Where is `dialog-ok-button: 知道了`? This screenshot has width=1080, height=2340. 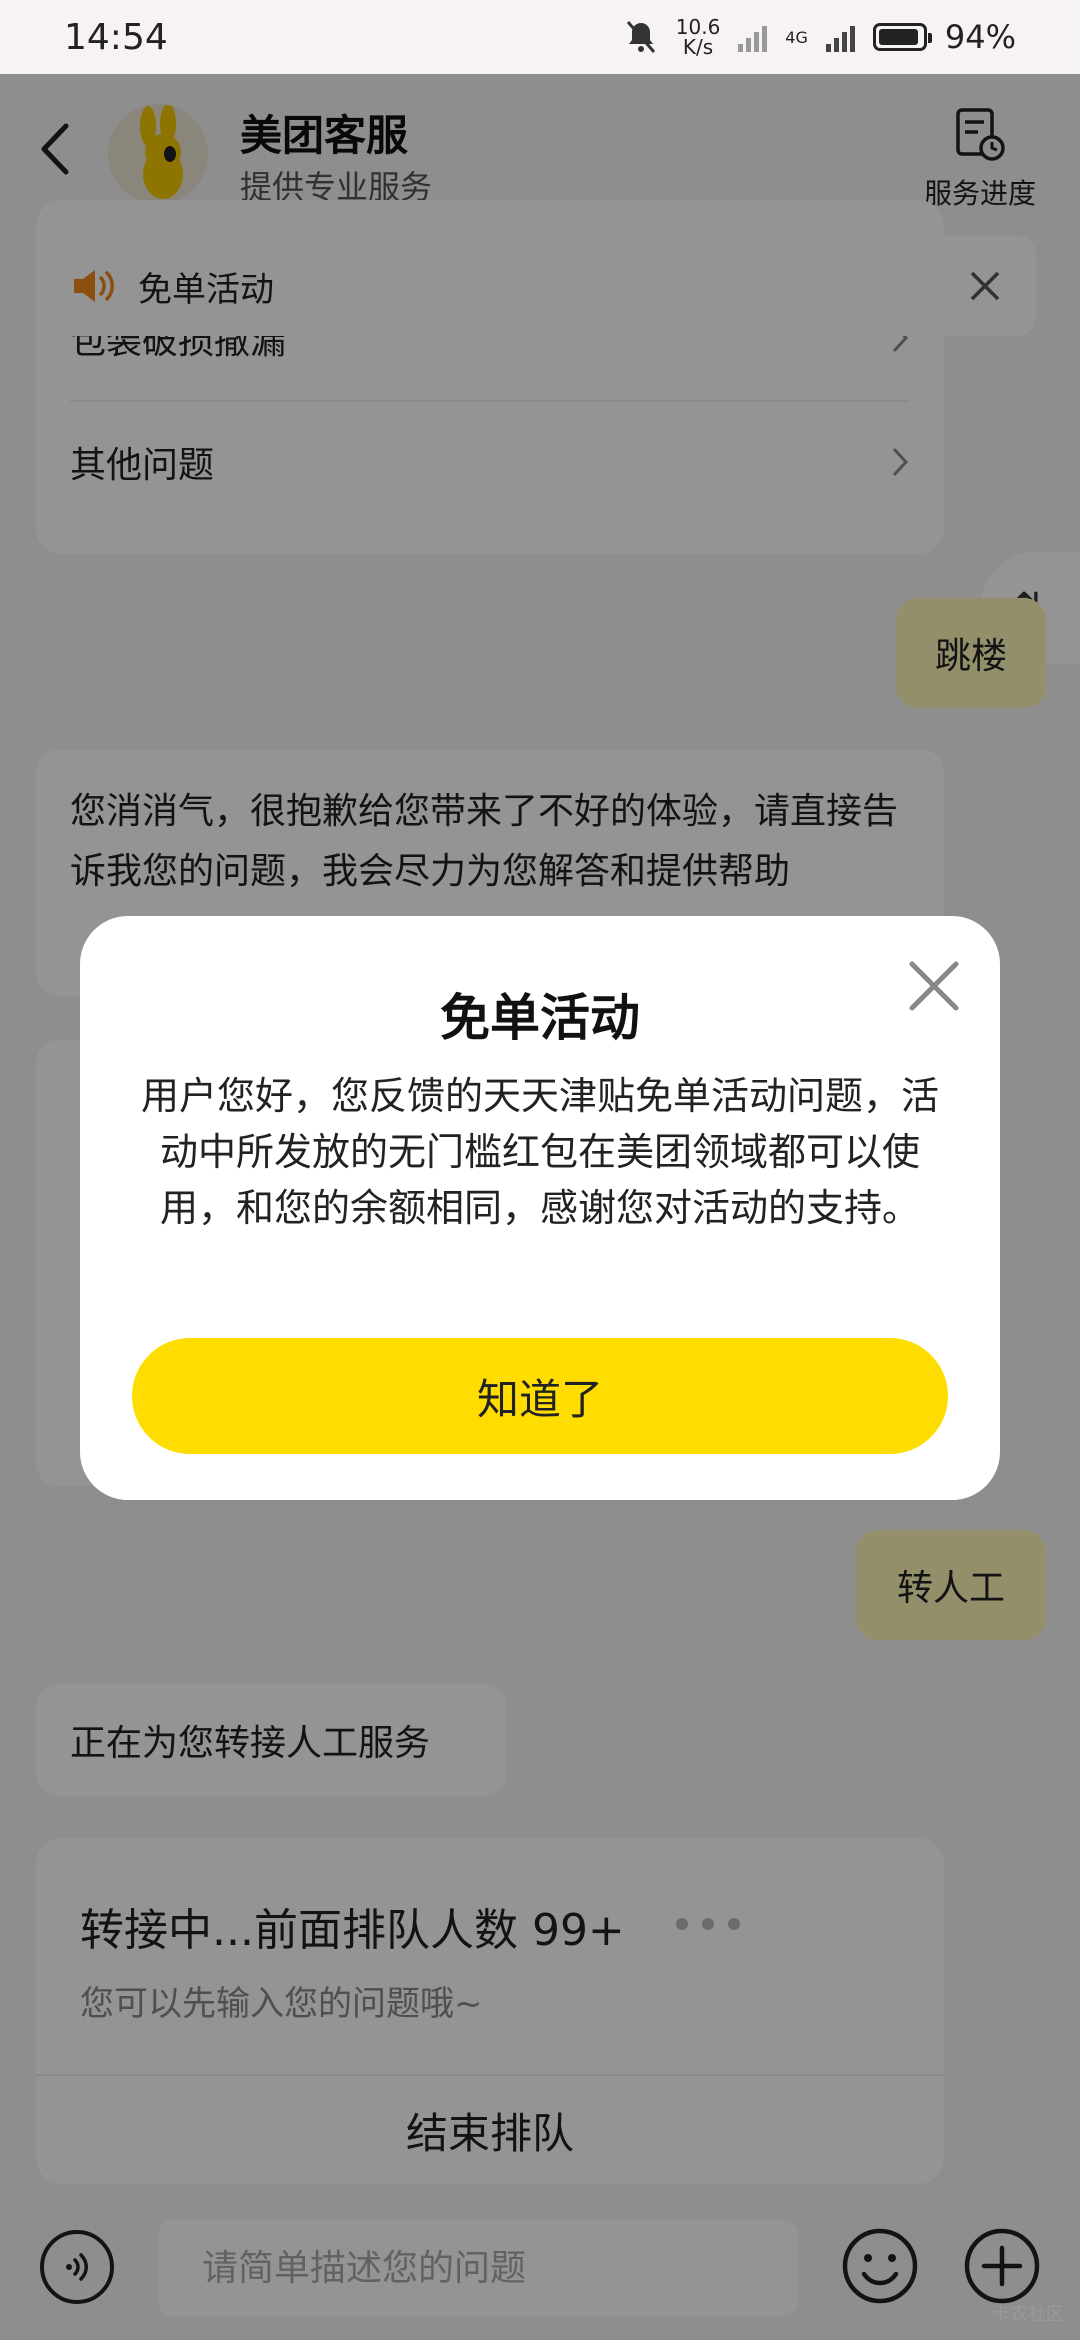
dialog-ok-button: 知道了 is located at coordinates (540, 1396).